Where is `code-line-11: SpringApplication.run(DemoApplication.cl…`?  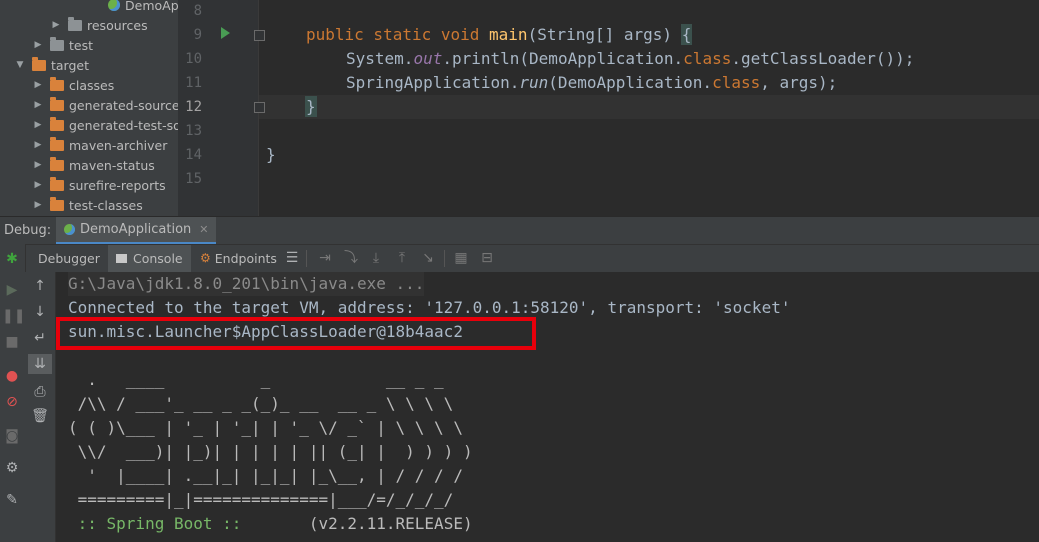 code-line-11: SpringApplication.run(DemoApplication.cl… is located at coordinates (592, 82).